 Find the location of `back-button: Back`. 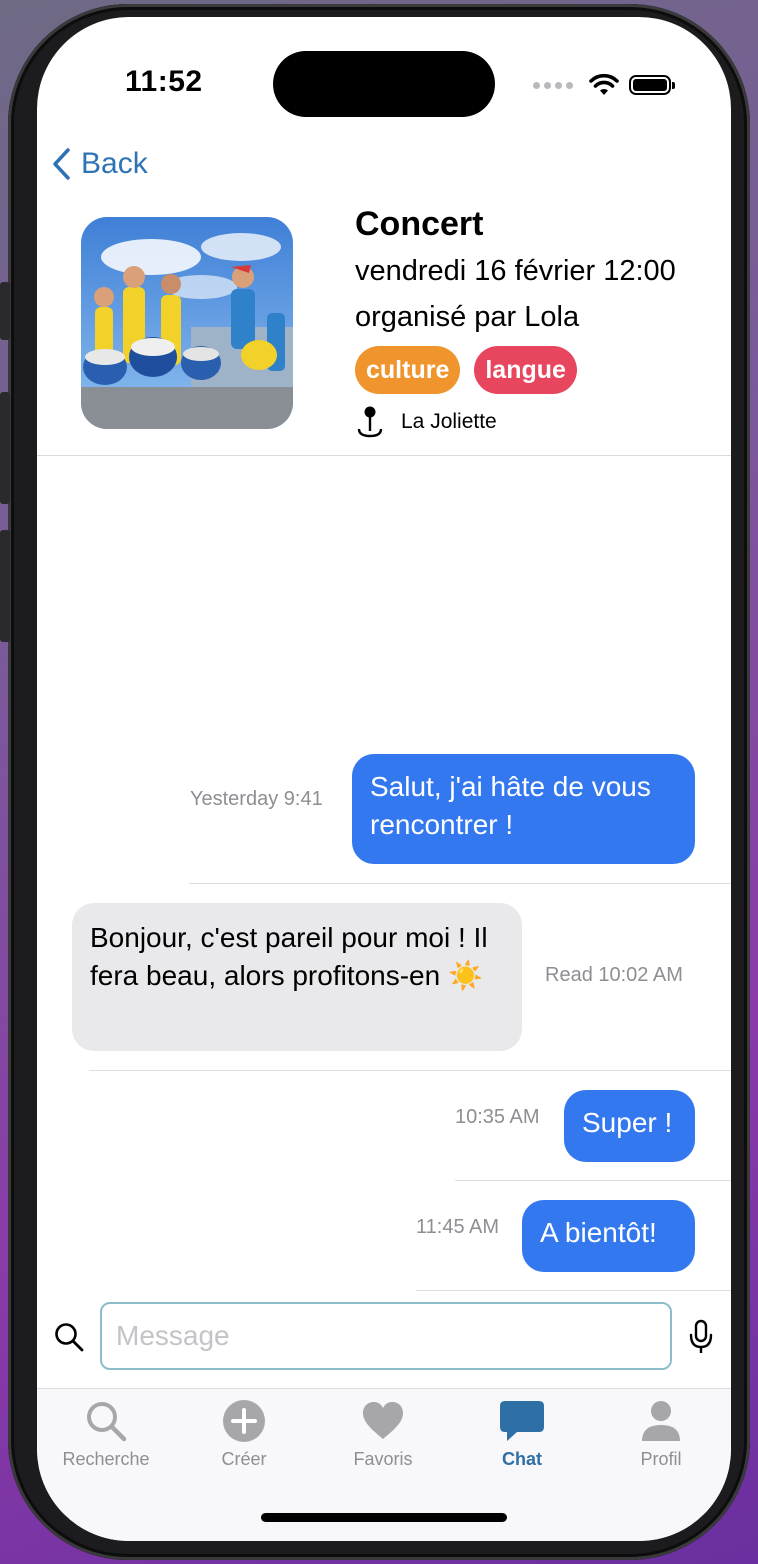

back-button: Back is located at coordinates (99, 164).